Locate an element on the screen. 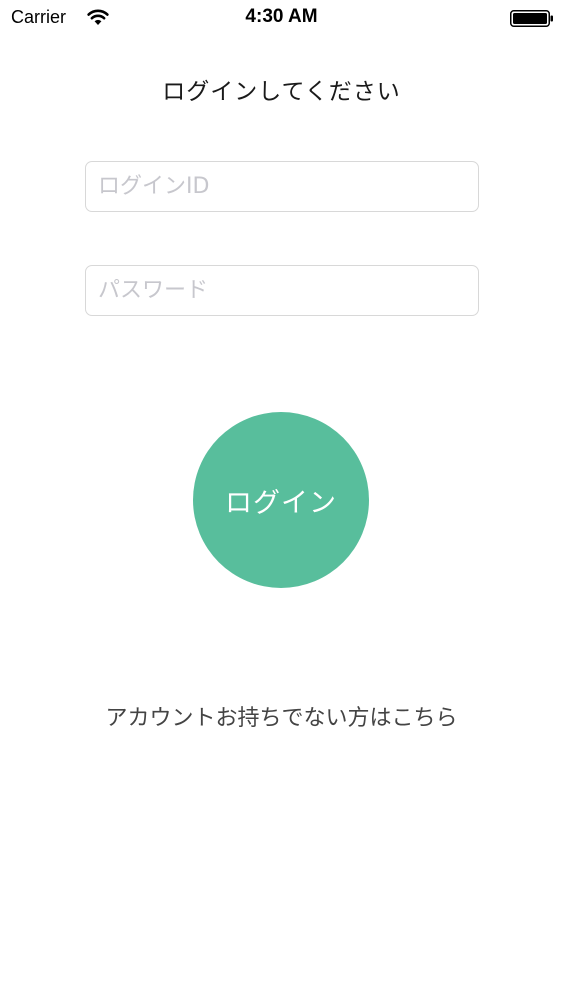 The width and height of the screenshot is (563, 1000). status-time: 4:30 AM is located at coordinates (281, 16).